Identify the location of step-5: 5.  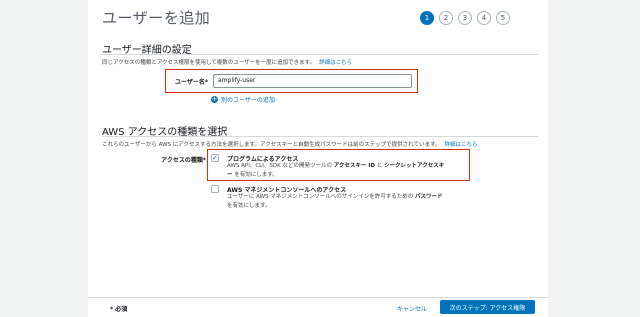
(503, 18).